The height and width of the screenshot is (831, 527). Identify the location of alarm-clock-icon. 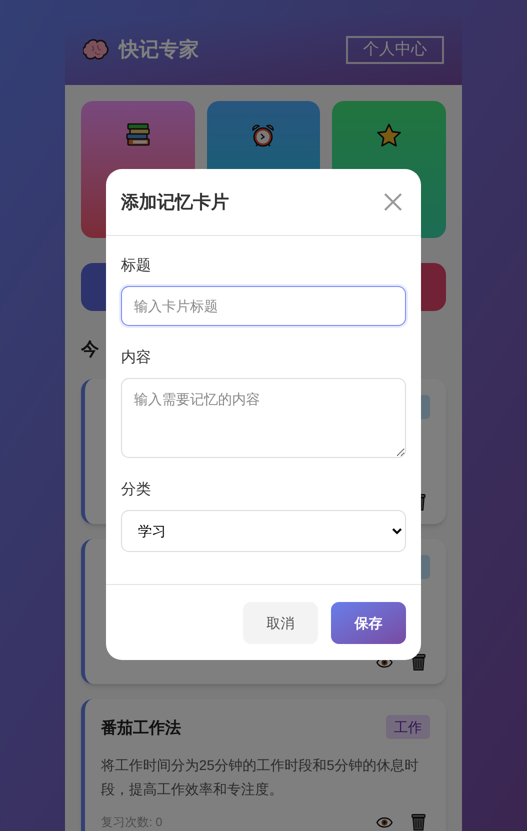
(263, 136).